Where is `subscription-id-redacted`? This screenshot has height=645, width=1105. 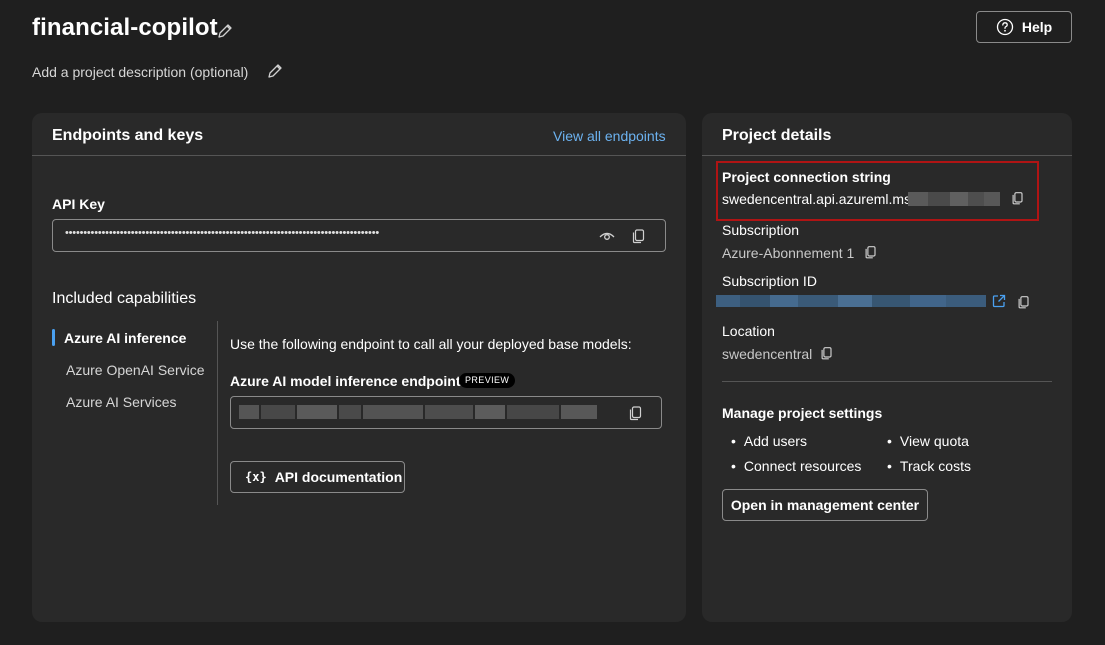 subscription-id-redacted is located at coordinates (851, 301).